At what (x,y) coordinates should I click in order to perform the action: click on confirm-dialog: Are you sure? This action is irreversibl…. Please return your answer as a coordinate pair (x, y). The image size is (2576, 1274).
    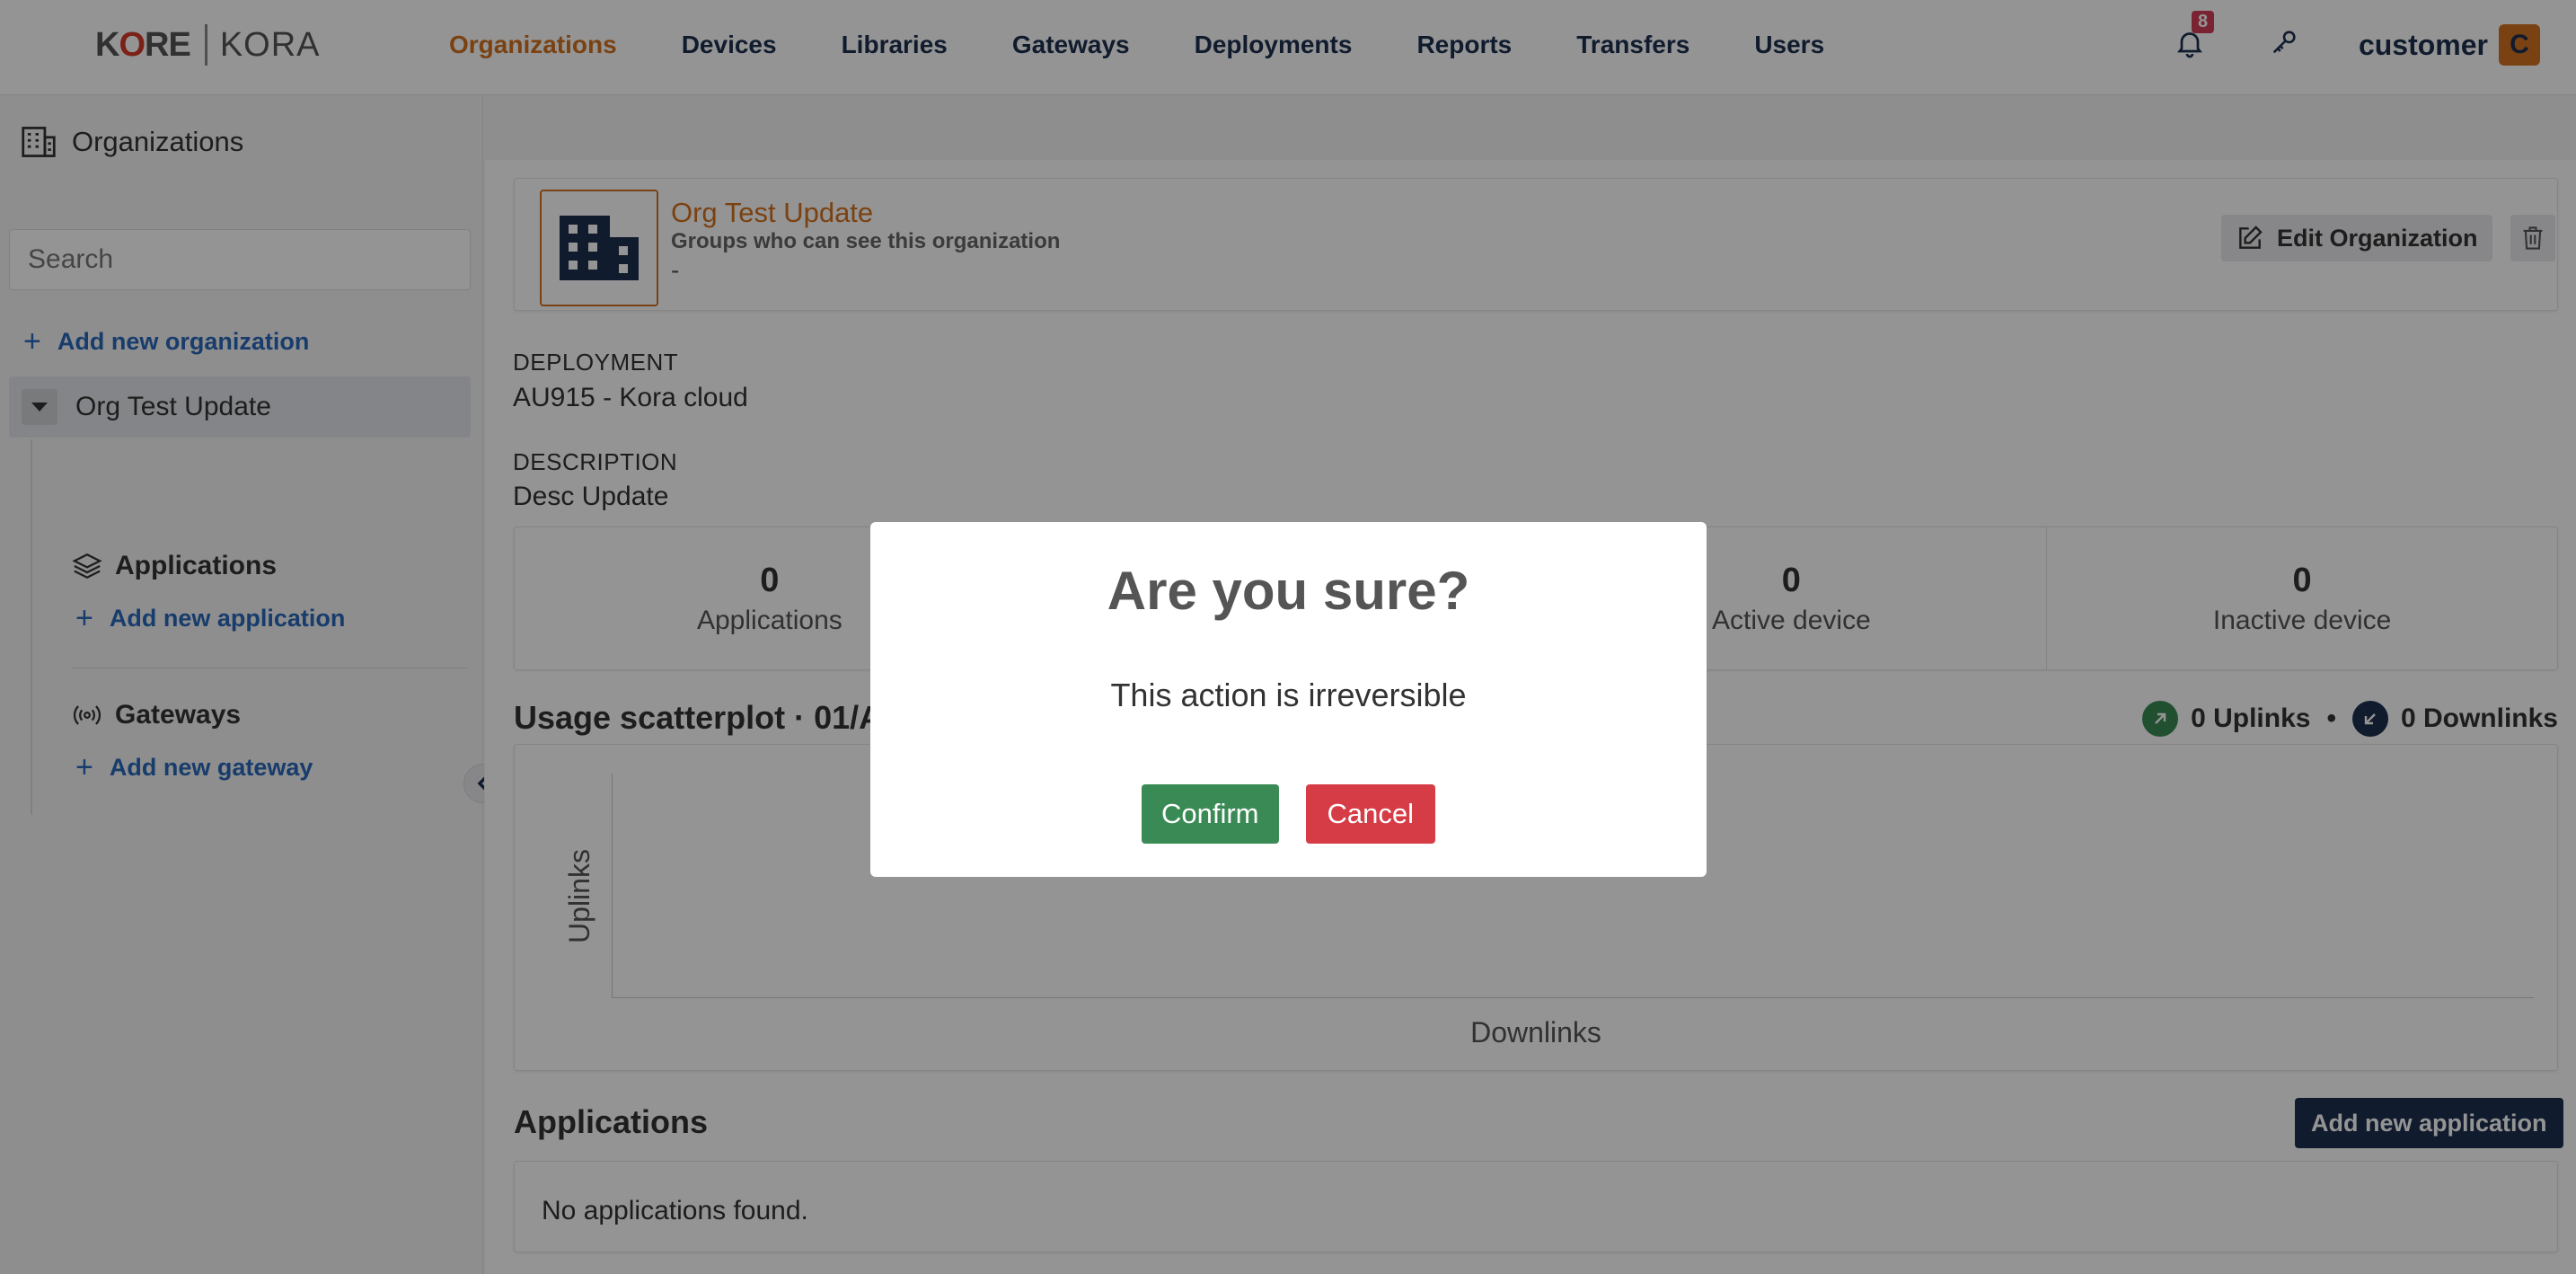
    Looking at the image, I should click on (1288, 700).